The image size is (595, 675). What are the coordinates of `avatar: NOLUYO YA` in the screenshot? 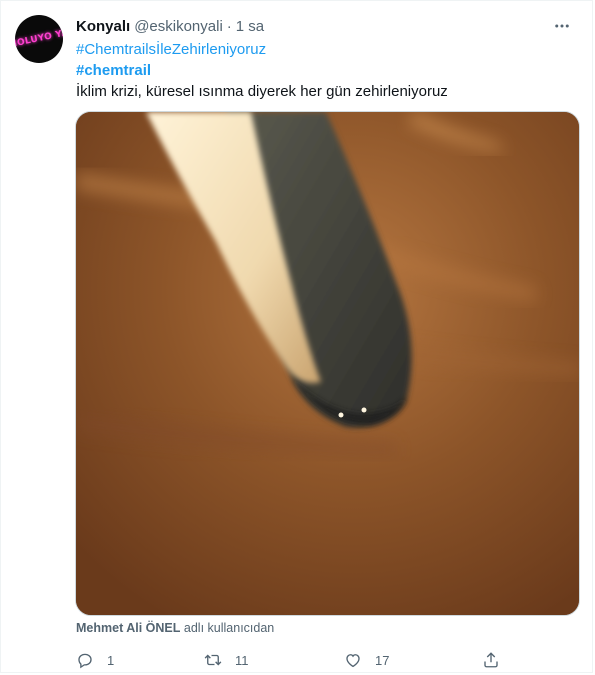 It's located at (39, 39).